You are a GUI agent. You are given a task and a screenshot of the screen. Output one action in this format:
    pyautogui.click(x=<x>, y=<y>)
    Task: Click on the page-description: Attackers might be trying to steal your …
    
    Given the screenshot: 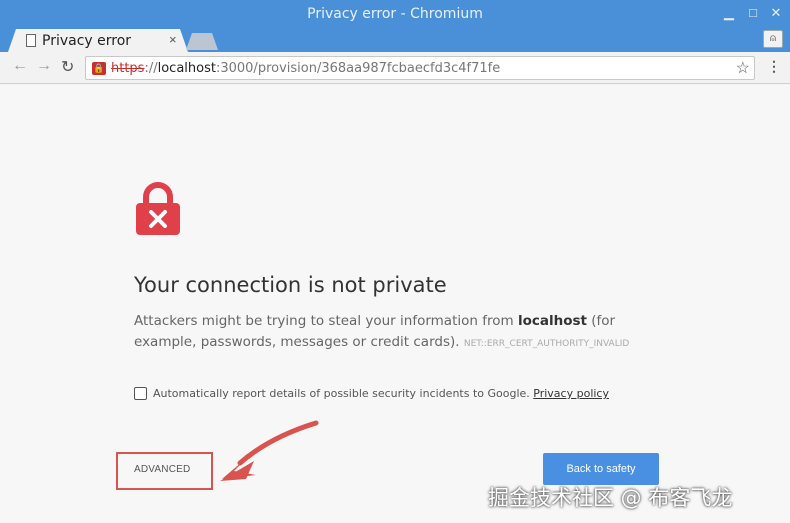 What is the action you would take?
    pyautogui.click(x=394, y=333)
    